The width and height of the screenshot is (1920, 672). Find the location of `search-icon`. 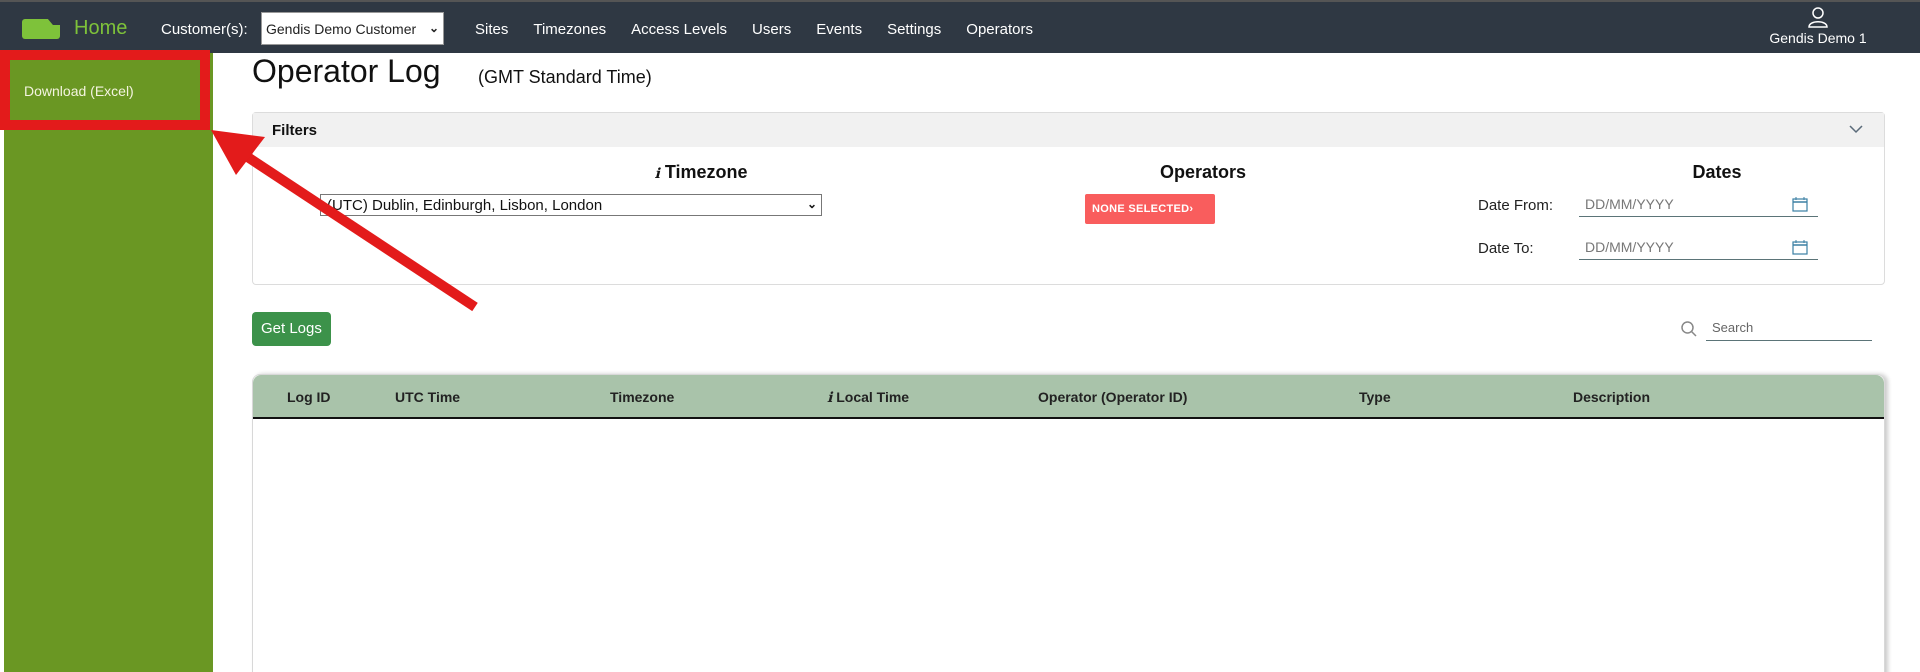

search-icon is located at coordinates (1689, 329).